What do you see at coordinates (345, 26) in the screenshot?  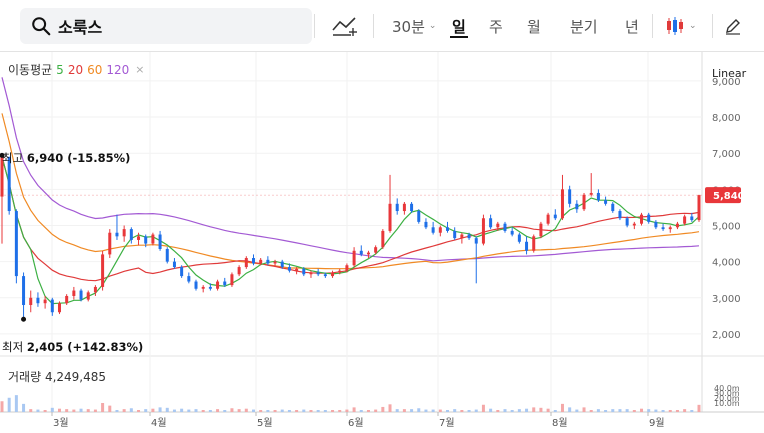 I see `draw-trendline-icon` at bounding box center [345, 26].